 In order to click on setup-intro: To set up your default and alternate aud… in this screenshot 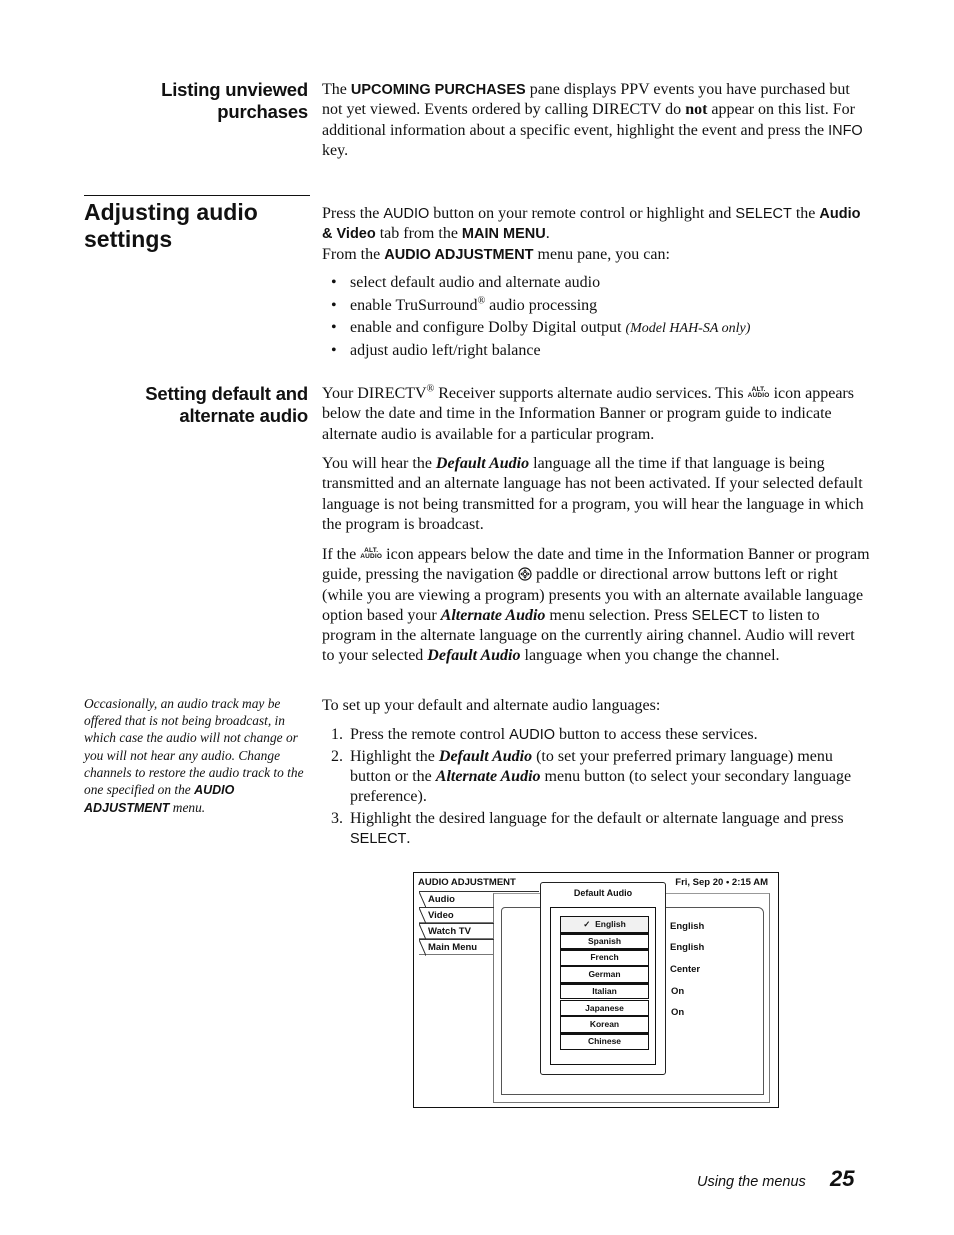, I will do `click(491, 705)`.